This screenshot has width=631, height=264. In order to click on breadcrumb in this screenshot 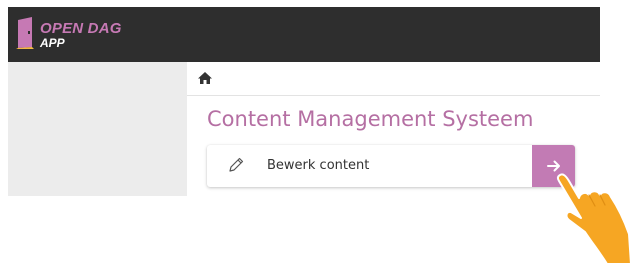, I will do `click(393, 79)`.